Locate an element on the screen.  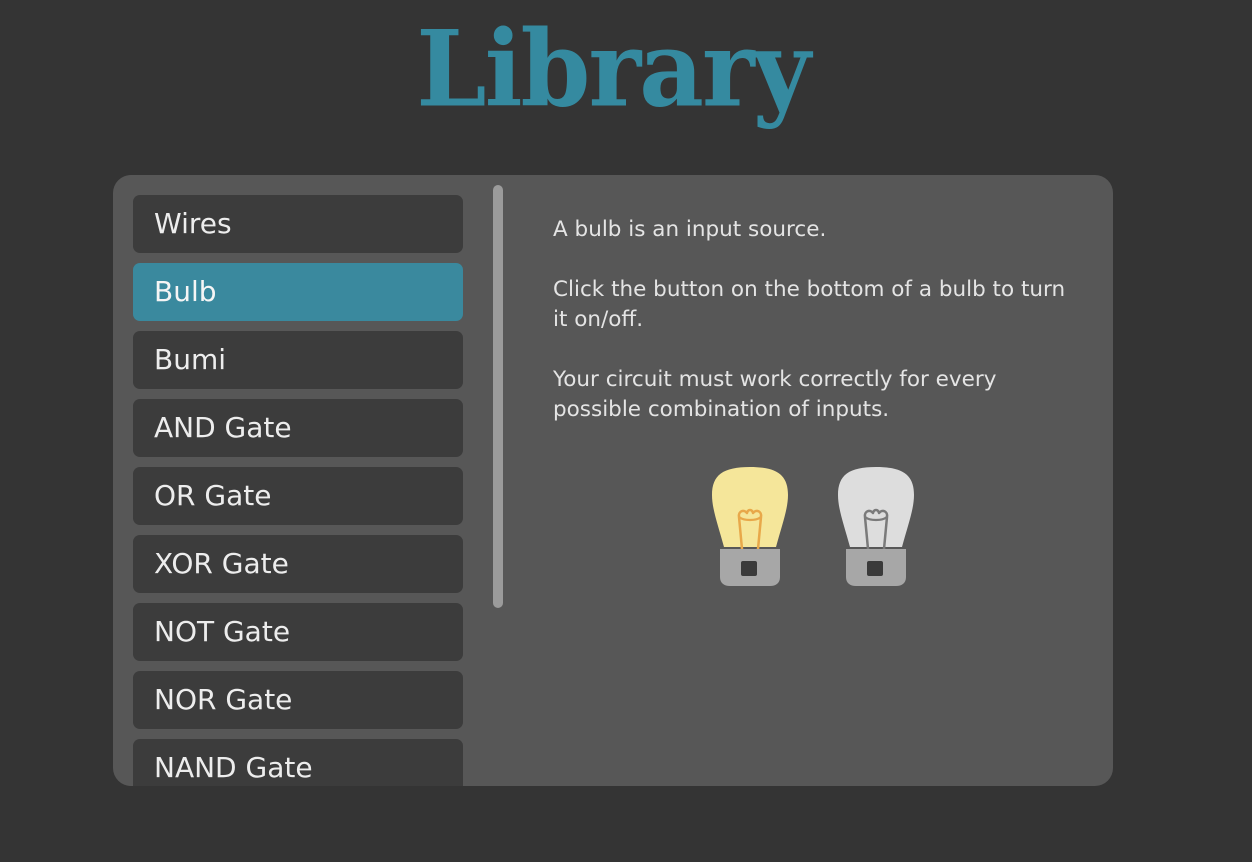
bulb-on-icon is located at coordinates (750, 526).